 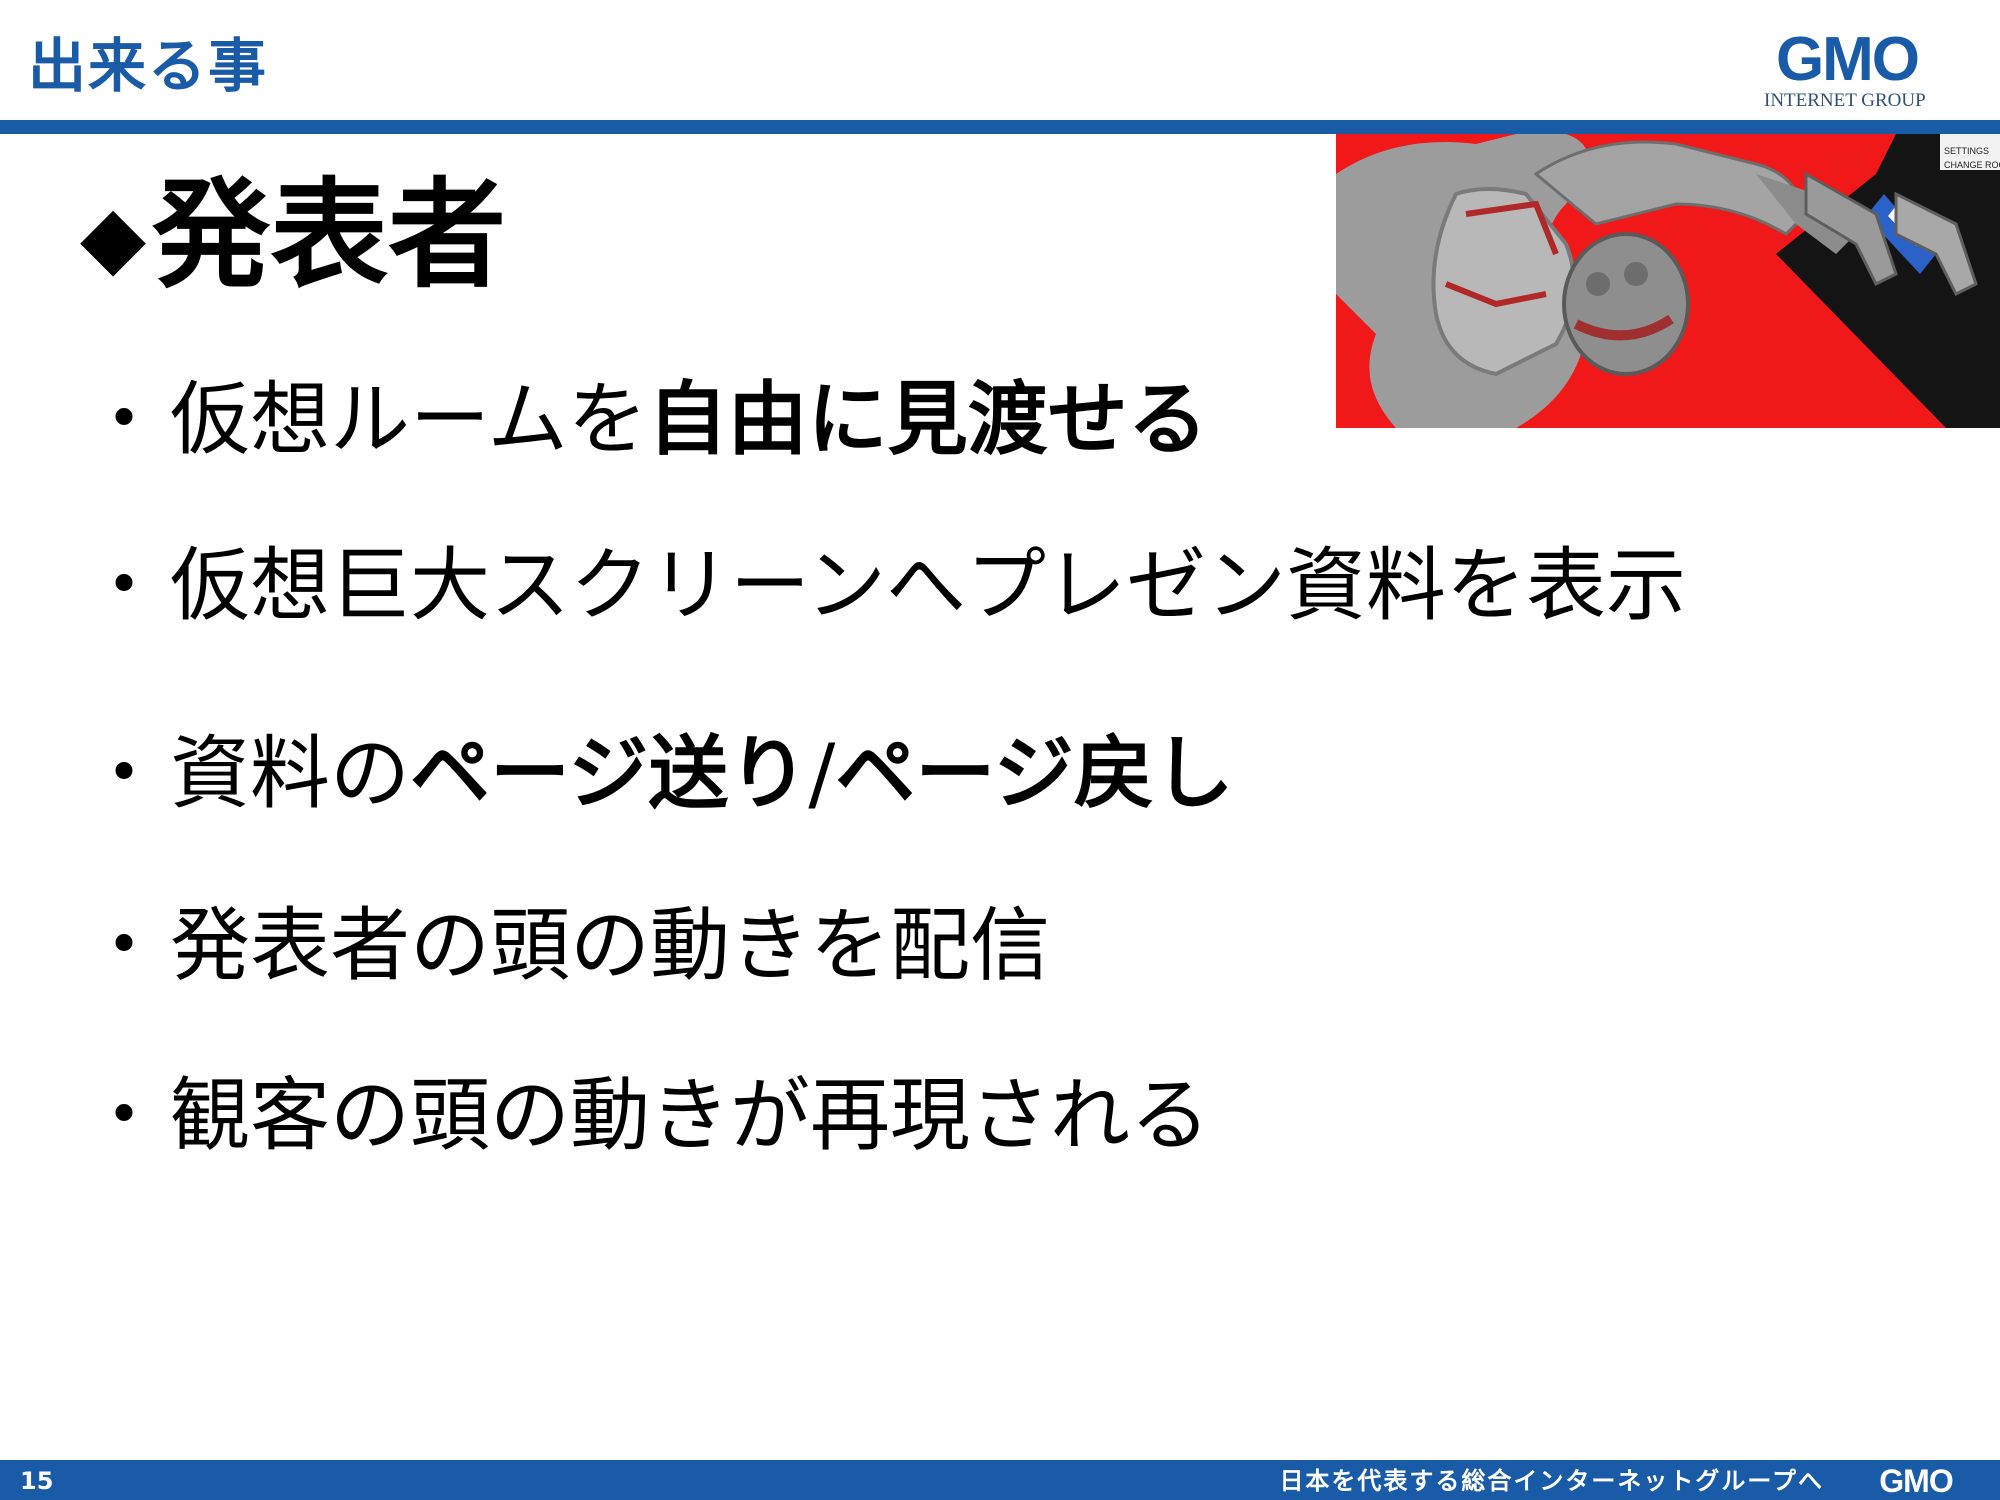 I want to click on settings-label: SETTINGS, so click(x=1966, y=151).